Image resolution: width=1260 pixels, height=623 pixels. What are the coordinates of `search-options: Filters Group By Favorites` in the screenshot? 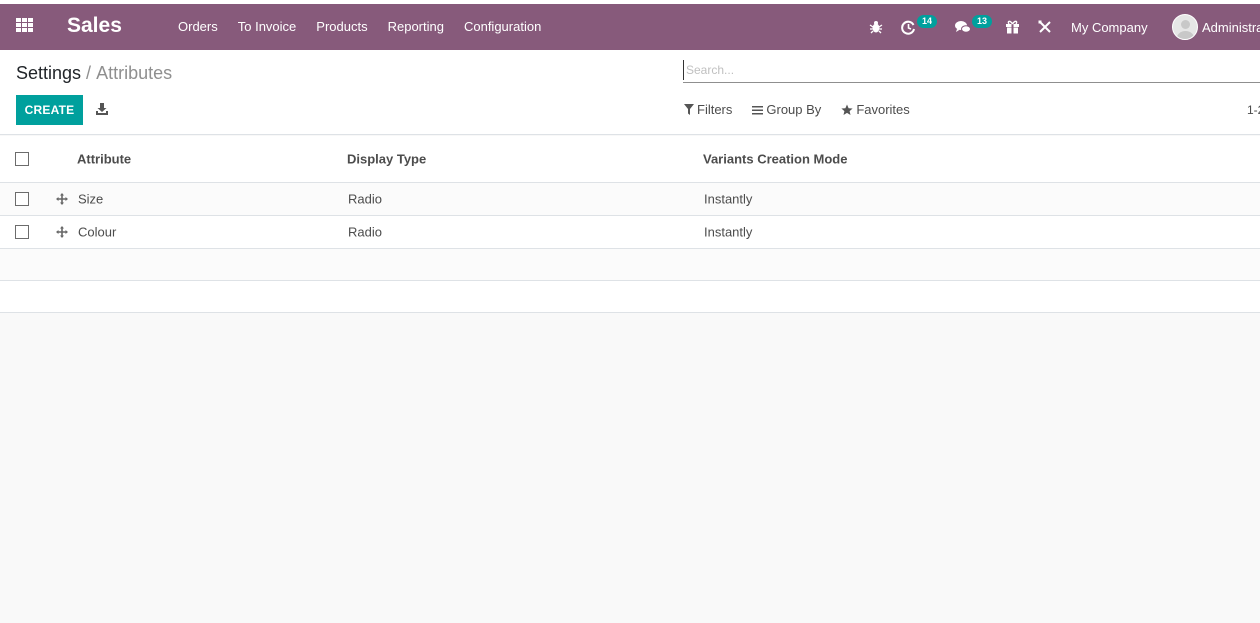 It's located at (807, 109).